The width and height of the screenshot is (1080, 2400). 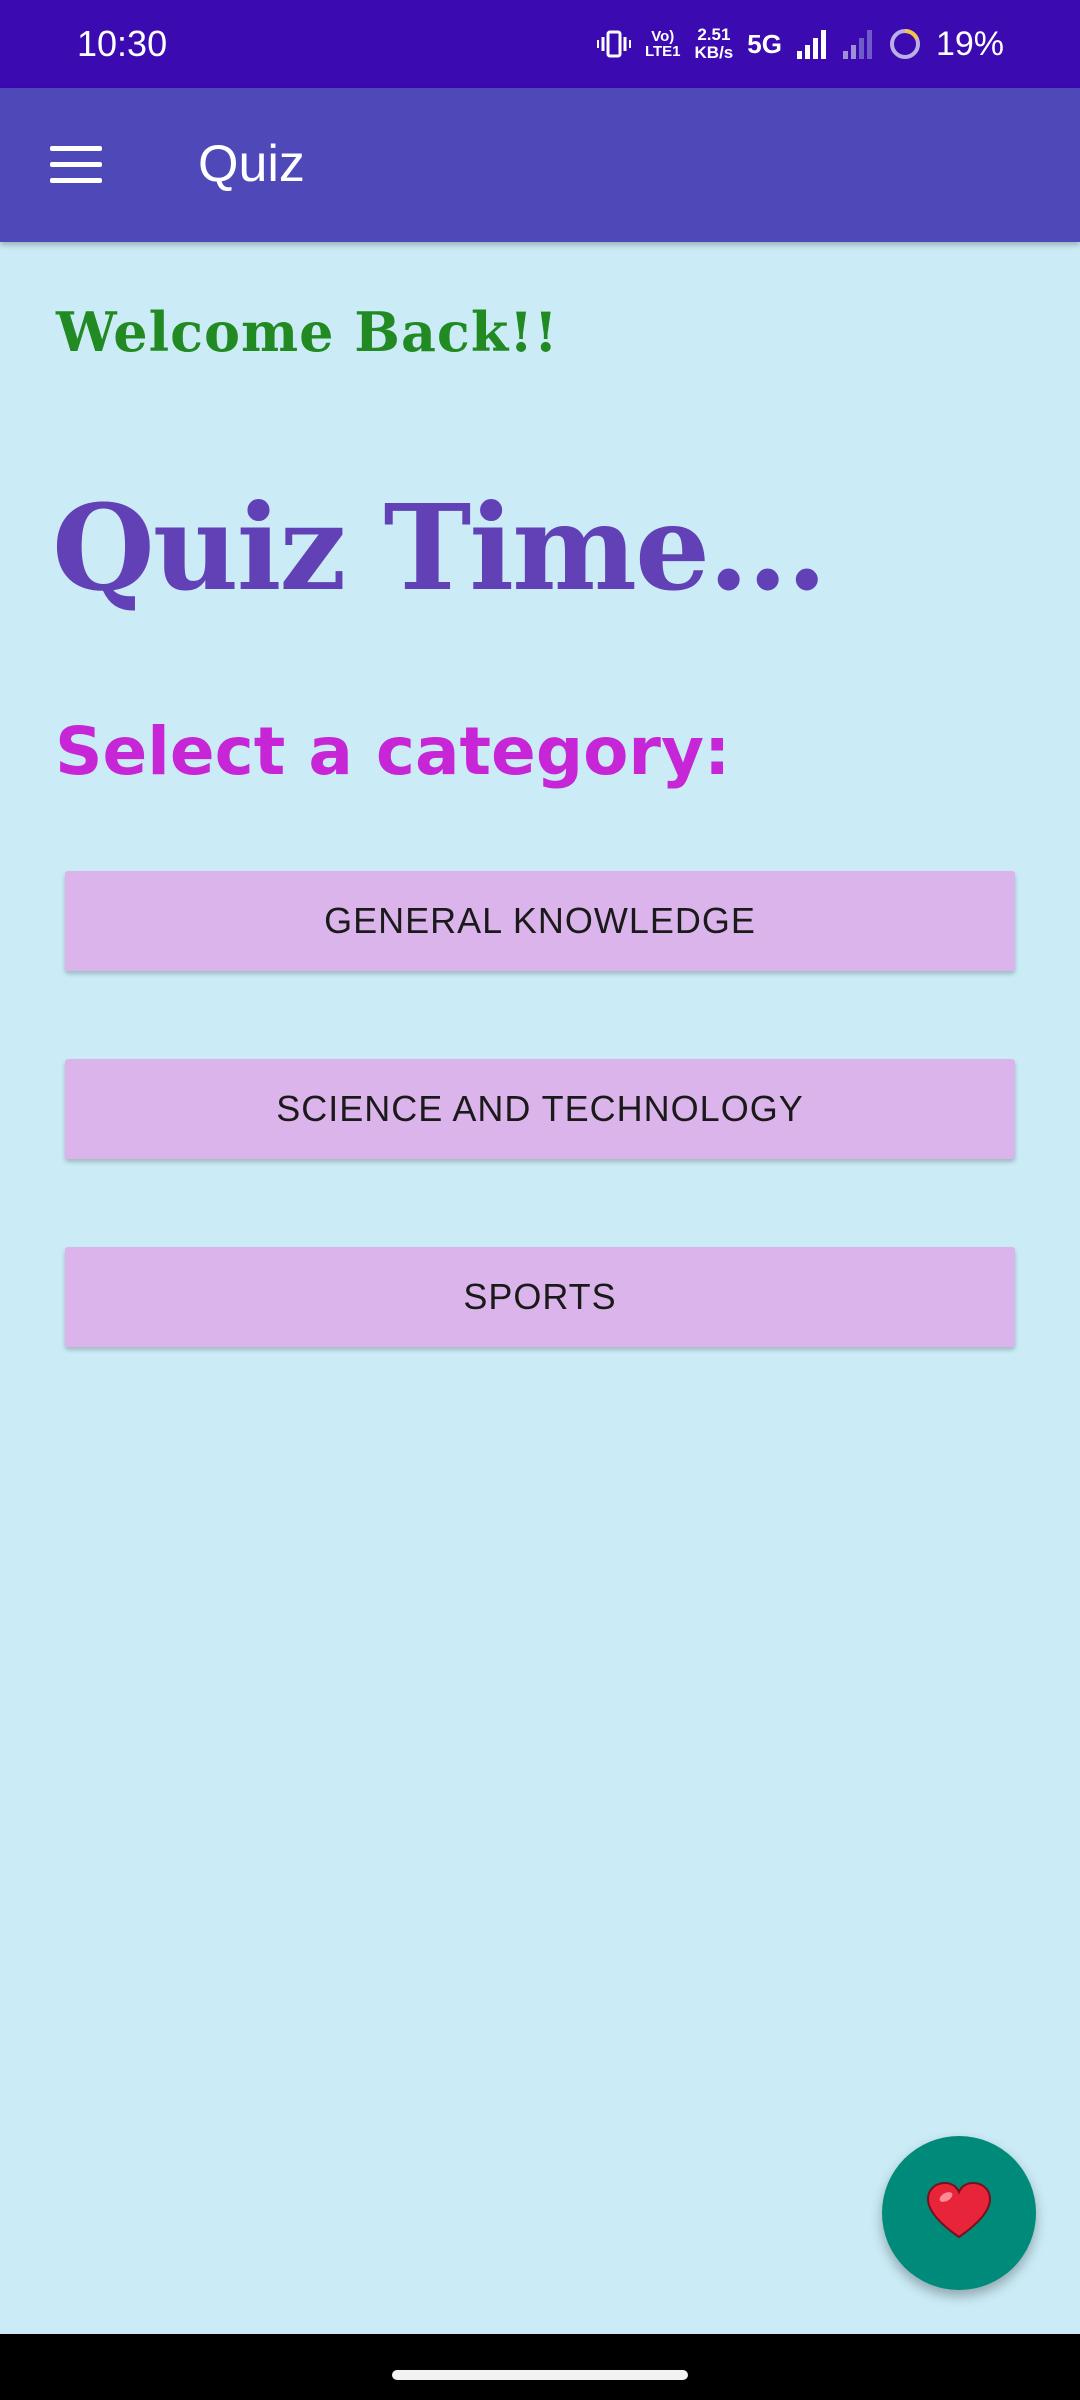 What do you see at coordinates (858, 44) in the screenshot?
I see `signal-weak-icon` at bounding box center [858, 44].